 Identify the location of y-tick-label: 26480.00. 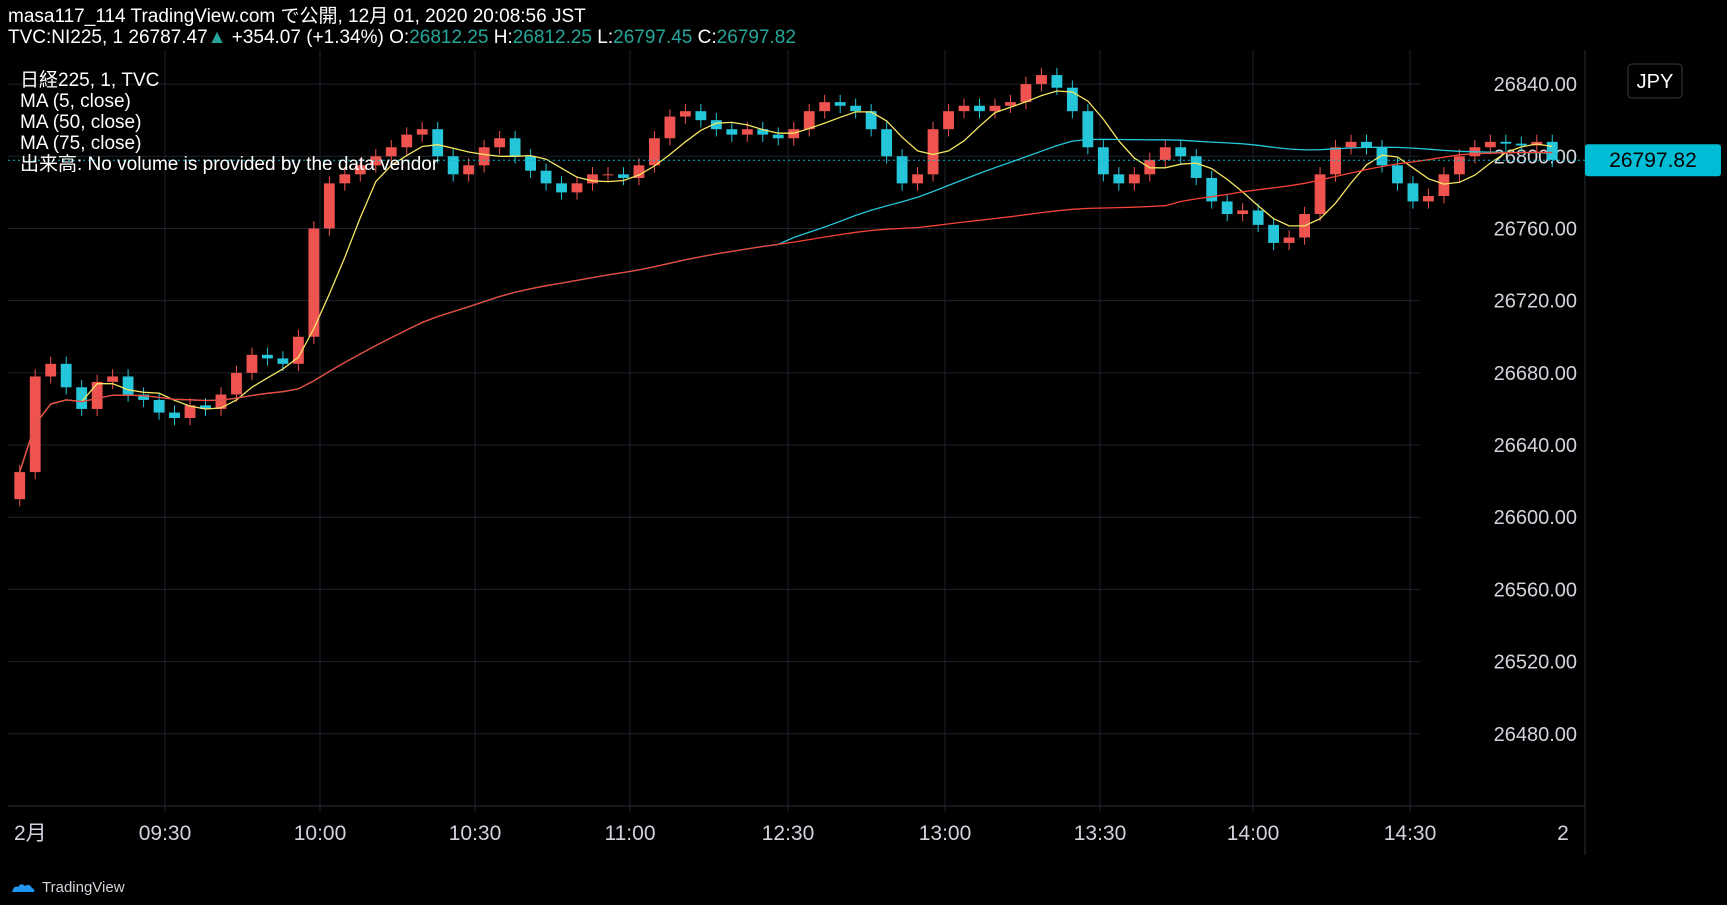
(1535, 735).